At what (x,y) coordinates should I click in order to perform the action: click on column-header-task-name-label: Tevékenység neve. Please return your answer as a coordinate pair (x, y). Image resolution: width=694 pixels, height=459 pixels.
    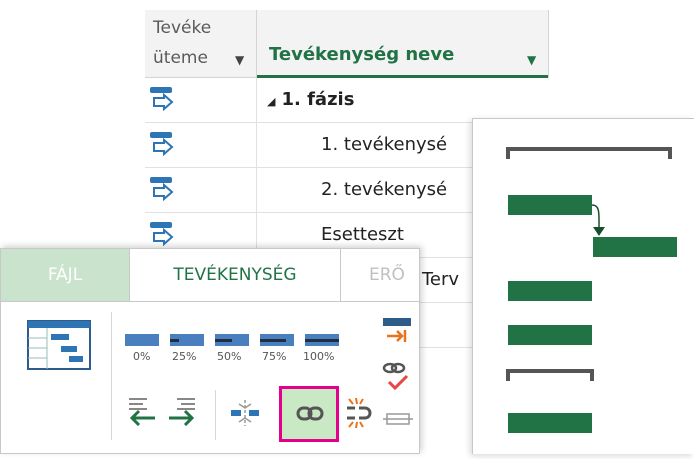
    Looking at the image, I should click on (362, 54).